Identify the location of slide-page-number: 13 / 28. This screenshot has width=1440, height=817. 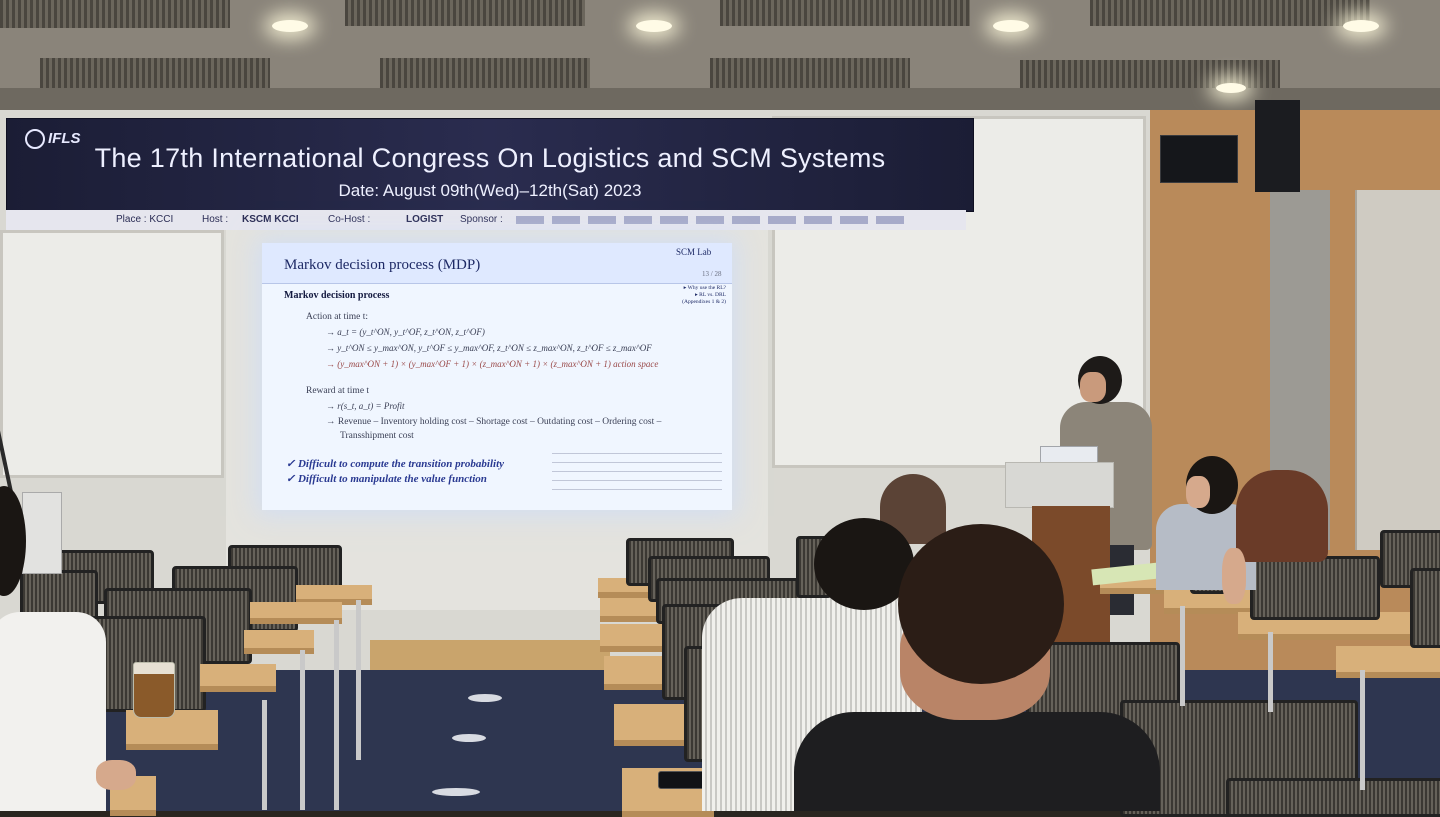
(712, 274).